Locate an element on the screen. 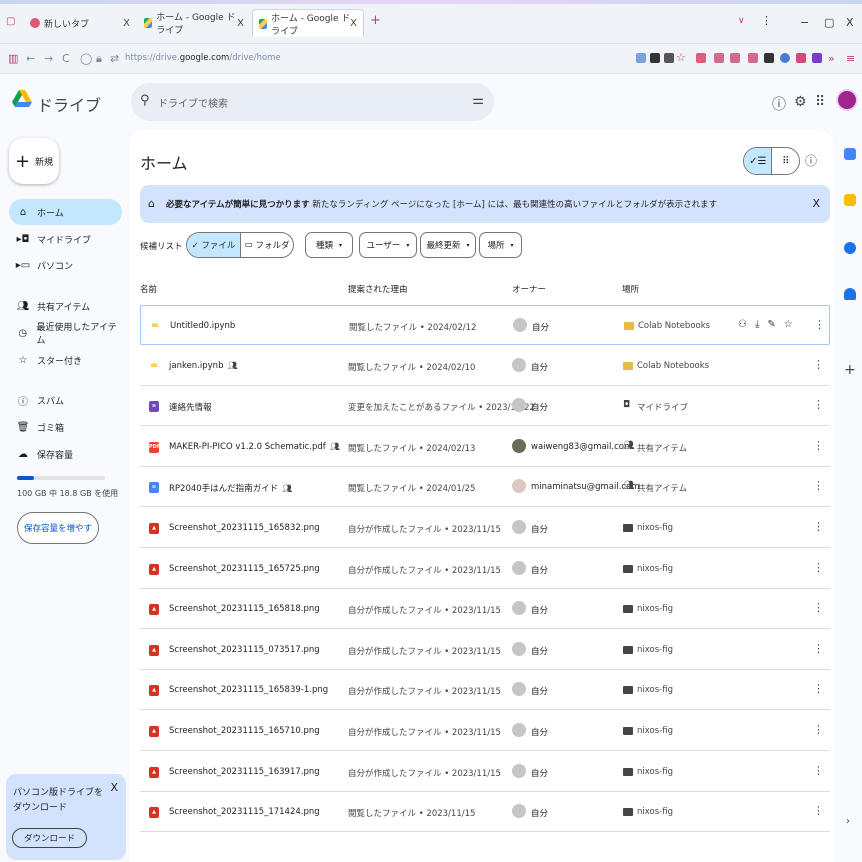 This screenshot has width=862, height=862. extension-3-icon is located at coordinates (769, 58).